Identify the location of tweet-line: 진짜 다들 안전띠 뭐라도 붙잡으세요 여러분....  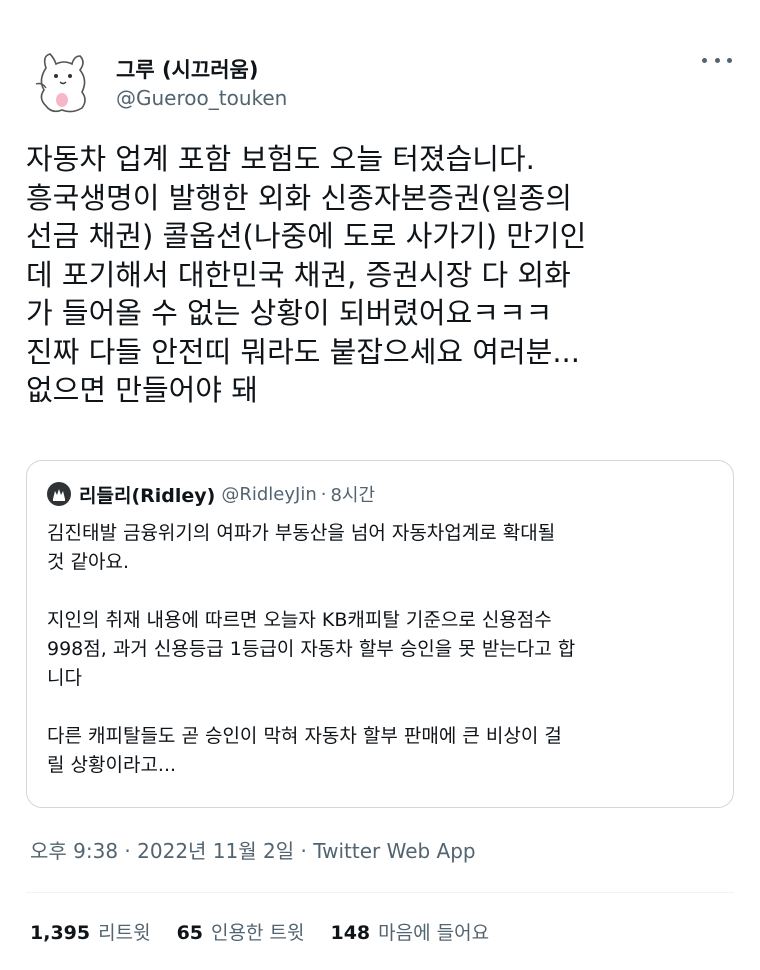
(303, 351).